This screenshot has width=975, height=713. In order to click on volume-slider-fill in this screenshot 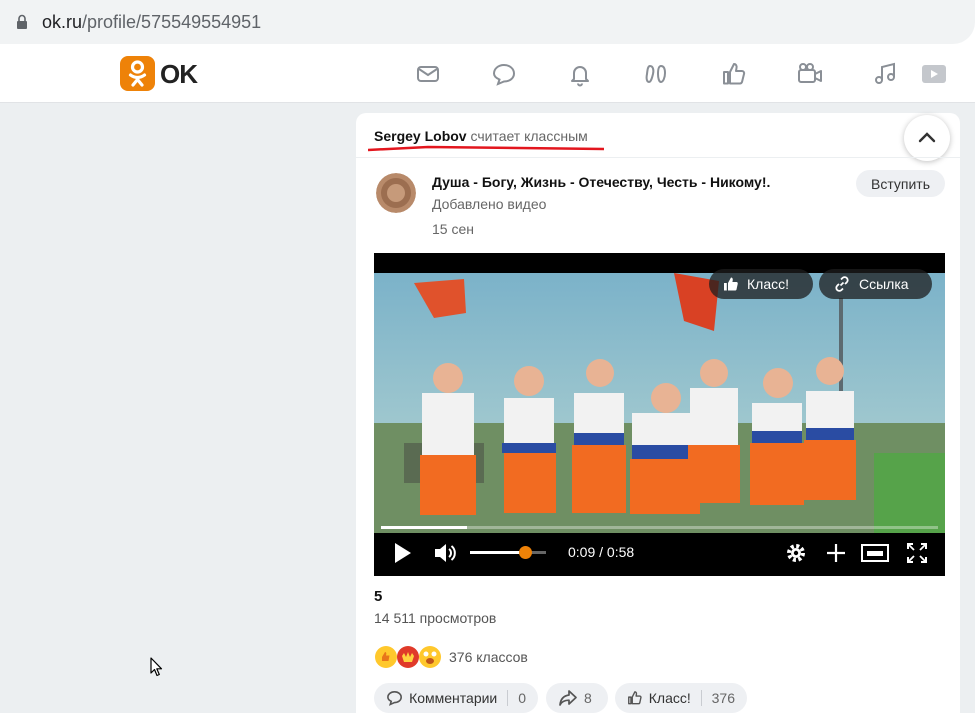, I will do `click(497, 552)`.